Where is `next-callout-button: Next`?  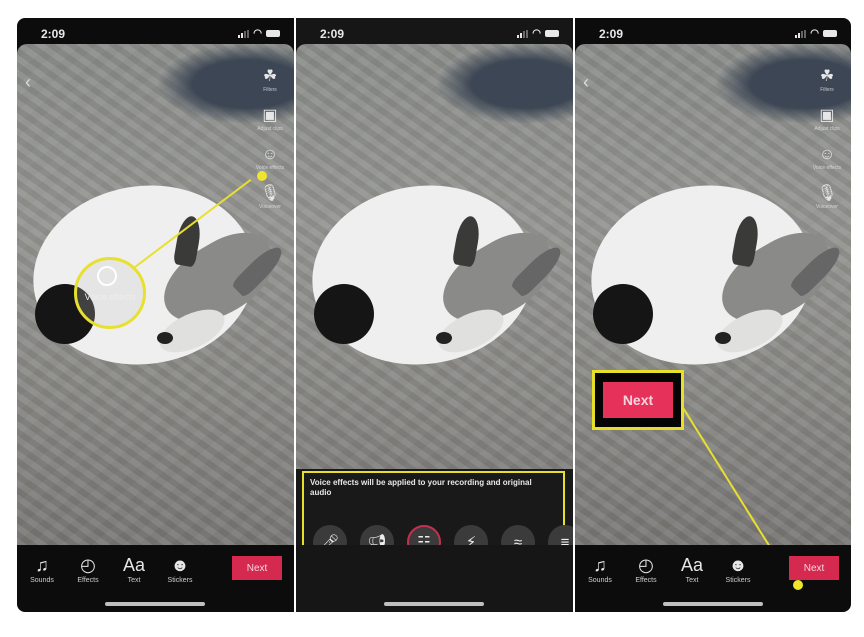 next-callout-button: Next is located at coordinates (638, 400).